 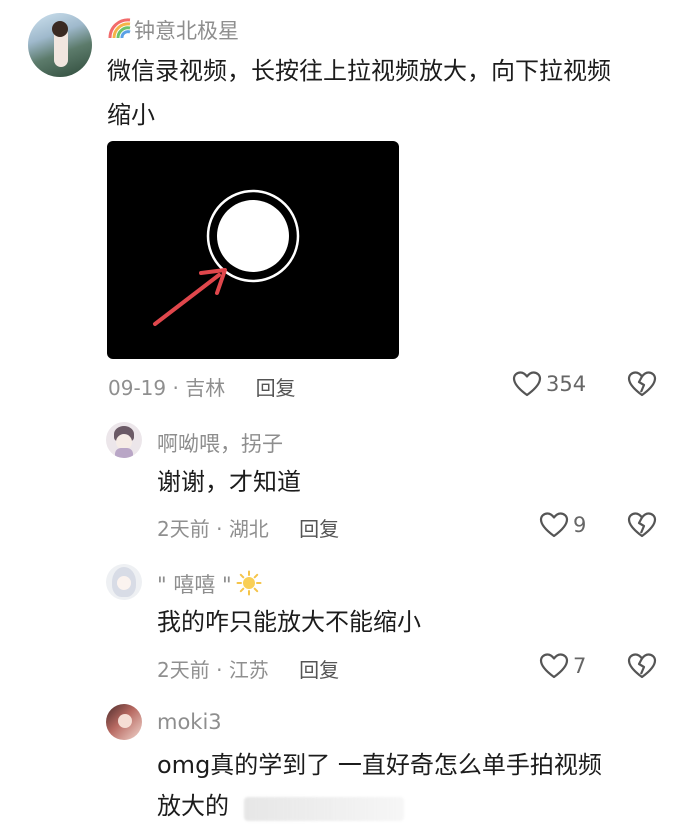 I want to click on like-button: 7, so click(x=562, y=666).